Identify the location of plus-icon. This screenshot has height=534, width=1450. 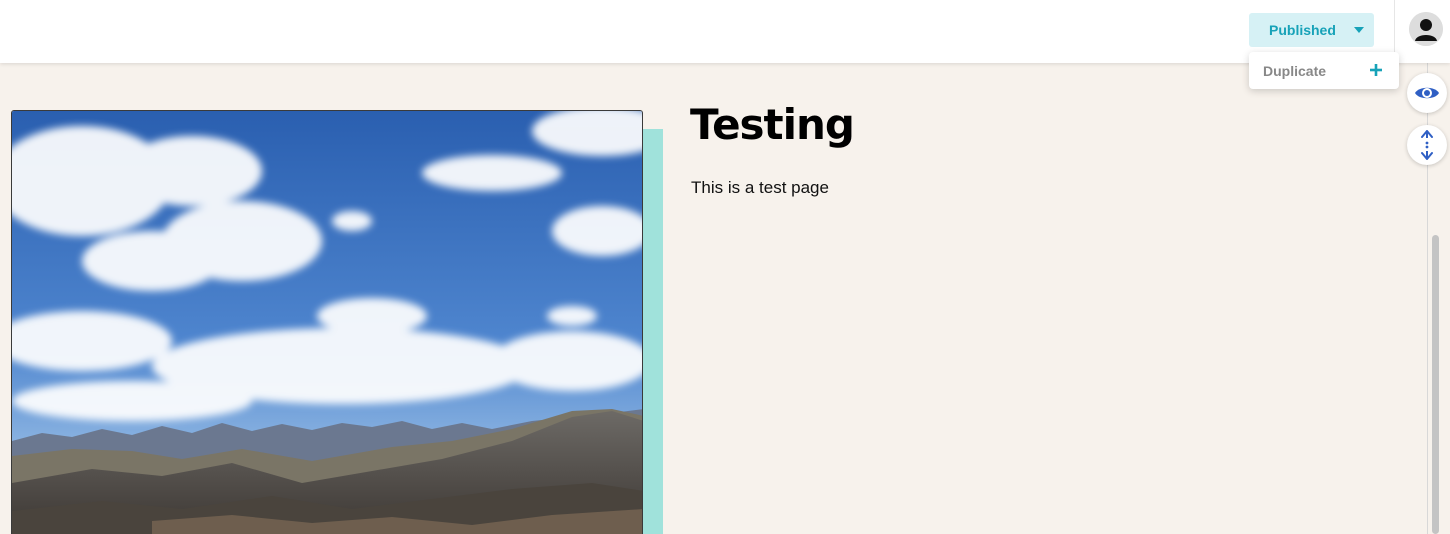
(1376, 70).